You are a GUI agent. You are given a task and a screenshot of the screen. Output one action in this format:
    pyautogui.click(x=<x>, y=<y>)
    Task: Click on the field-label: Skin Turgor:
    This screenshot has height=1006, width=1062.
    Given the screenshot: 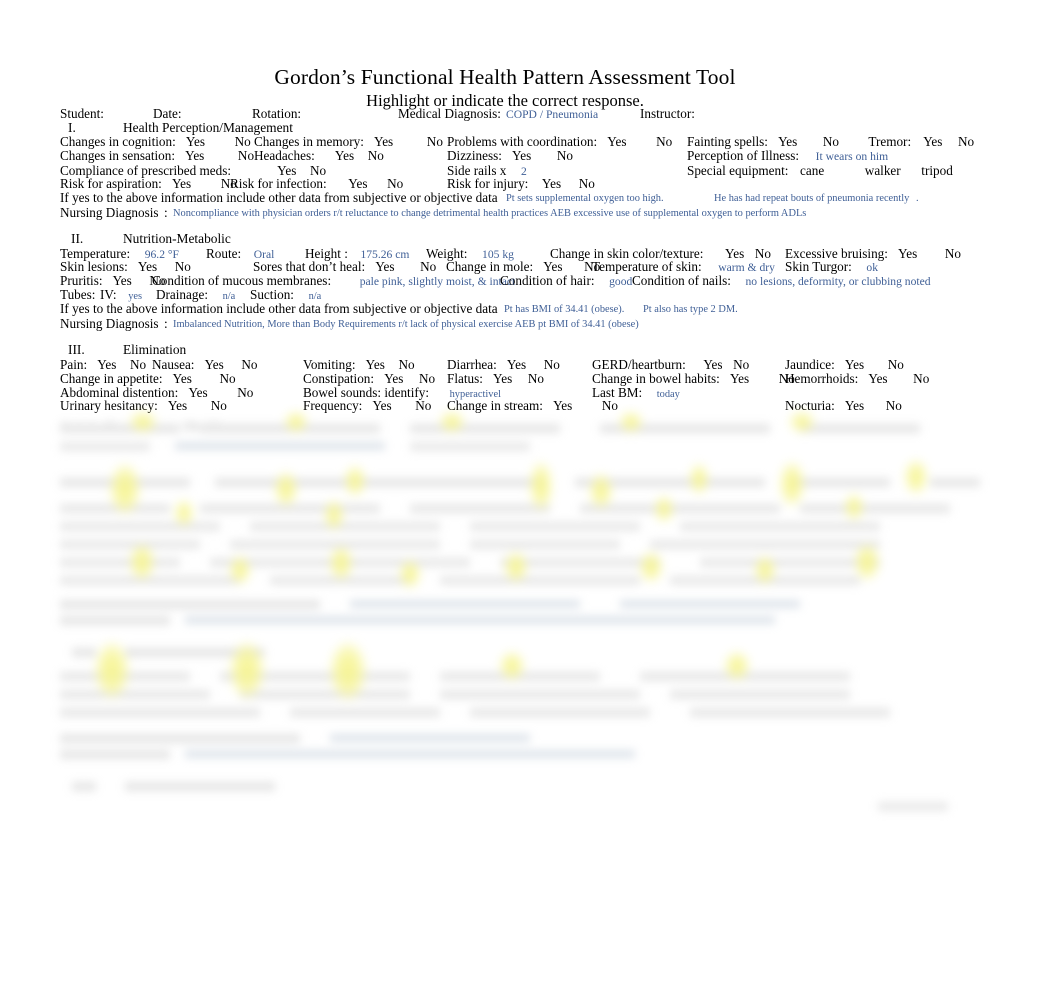 What is the action you would take?
    pyautogui.click(x=818, y=266)
    